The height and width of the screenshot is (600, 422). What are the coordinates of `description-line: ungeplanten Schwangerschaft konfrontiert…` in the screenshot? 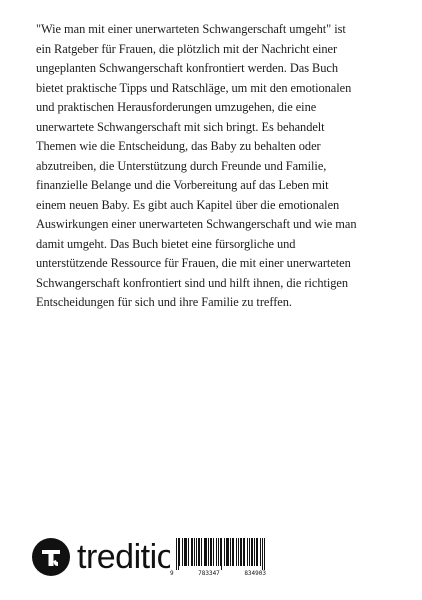 It's located at (187, 68).